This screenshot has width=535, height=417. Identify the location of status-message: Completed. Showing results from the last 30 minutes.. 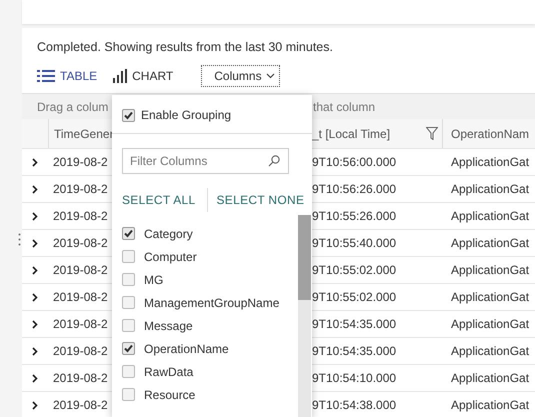
(185, 47).